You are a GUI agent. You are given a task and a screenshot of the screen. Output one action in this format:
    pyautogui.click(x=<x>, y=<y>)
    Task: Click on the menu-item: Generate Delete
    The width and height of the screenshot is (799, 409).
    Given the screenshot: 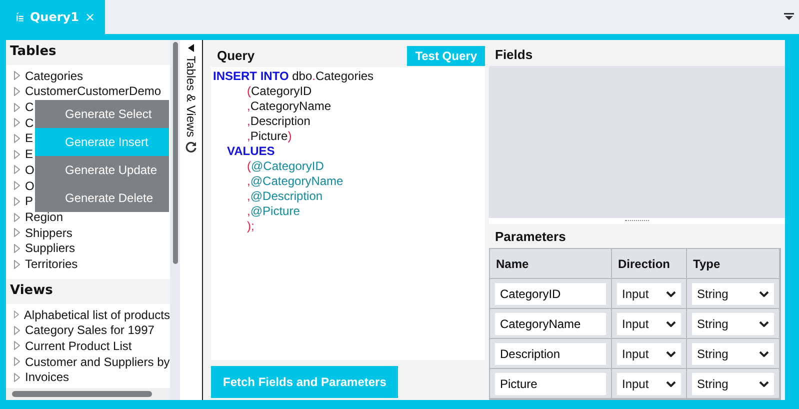 What is the action you would take?
    pyautogui.click(x=102, y=198)
    